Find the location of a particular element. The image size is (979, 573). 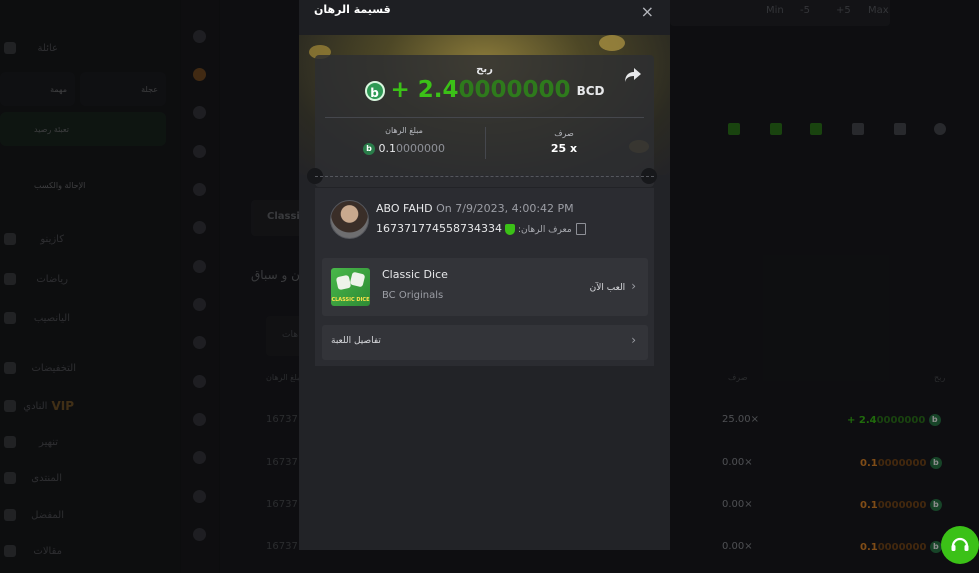

support-chat-button is located at coordinates (960, 545).